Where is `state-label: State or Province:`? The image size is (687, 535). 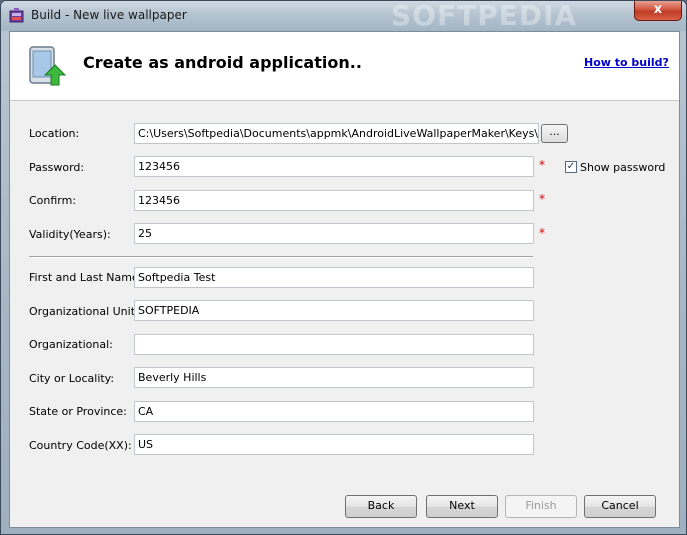
state-label: State or Province: is located at coordinates (78, 411).